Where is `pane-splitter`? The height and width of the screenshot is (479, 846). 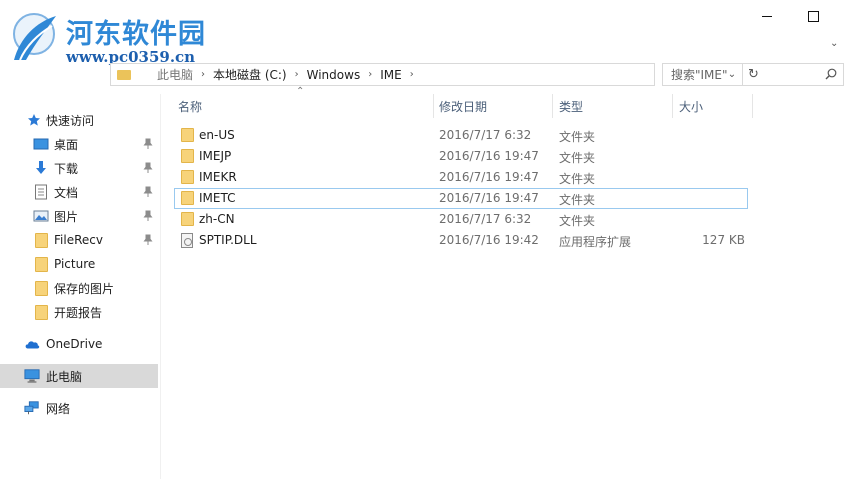
pane-splitter is located at coordinates (160, 286).